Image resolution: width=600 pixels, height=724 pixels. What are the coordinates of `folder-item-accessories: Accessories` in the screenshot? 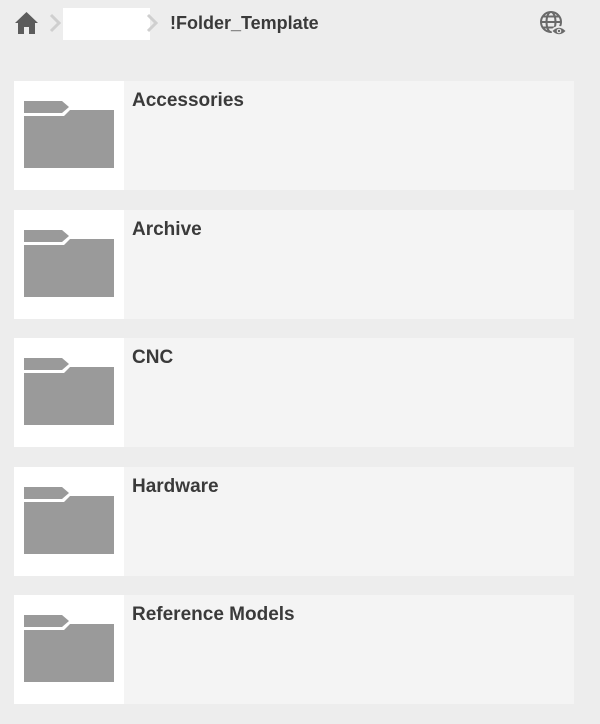 It's located at (294, 135).